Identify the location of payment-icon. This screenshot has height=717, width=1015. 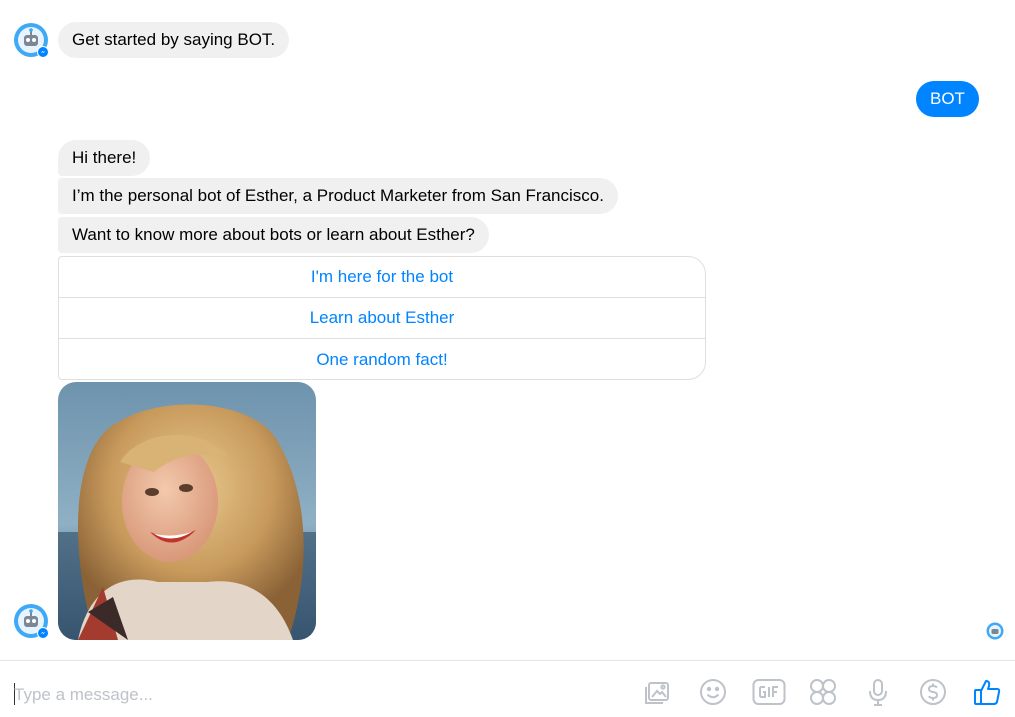
(933, 692).